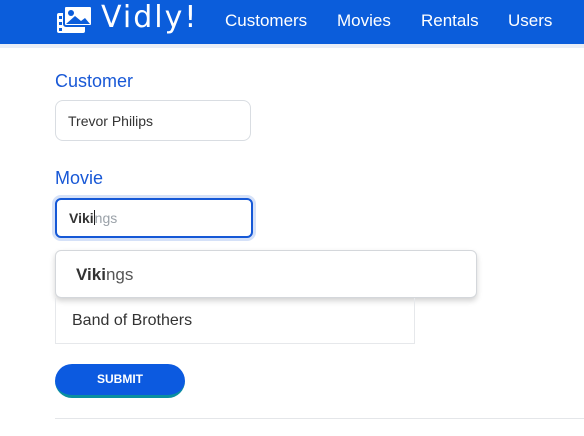  Describe the element at coordinates (81, 218) in the screenshot. I see `movie-typed-text: Viki` at that location.